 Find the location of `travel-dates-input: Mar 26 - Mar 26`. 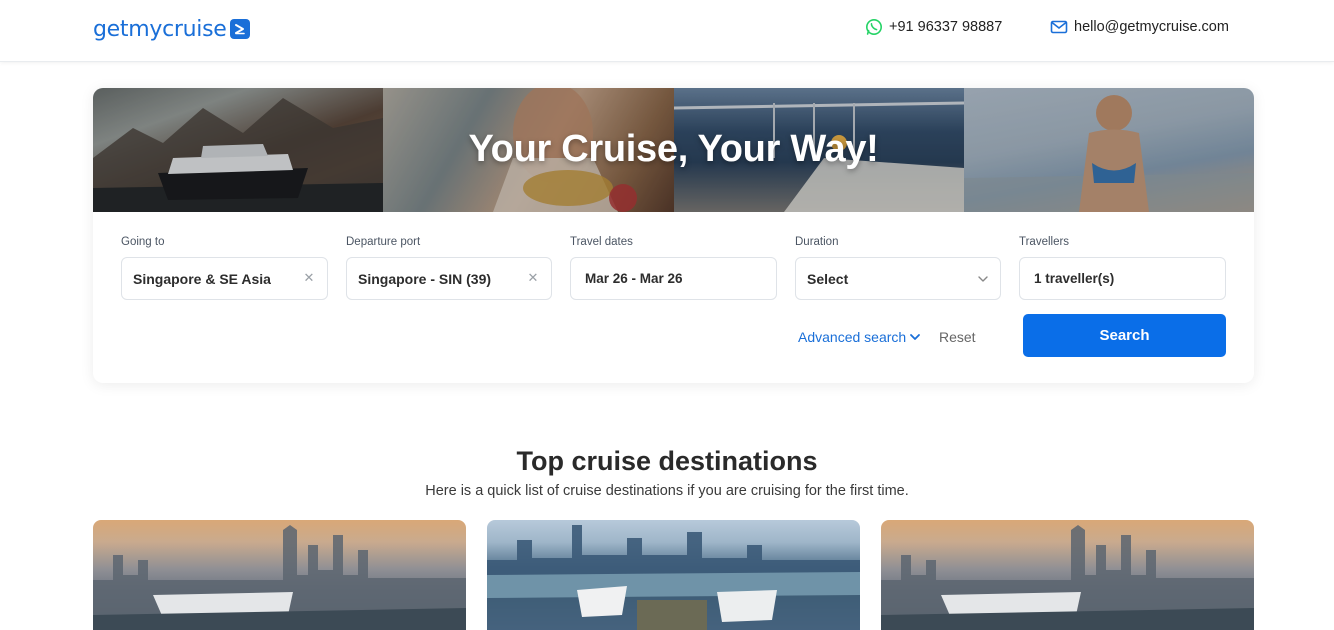

travel-dates-input: Mar 26 - Mar 26 is located at coordinates (673, 278).